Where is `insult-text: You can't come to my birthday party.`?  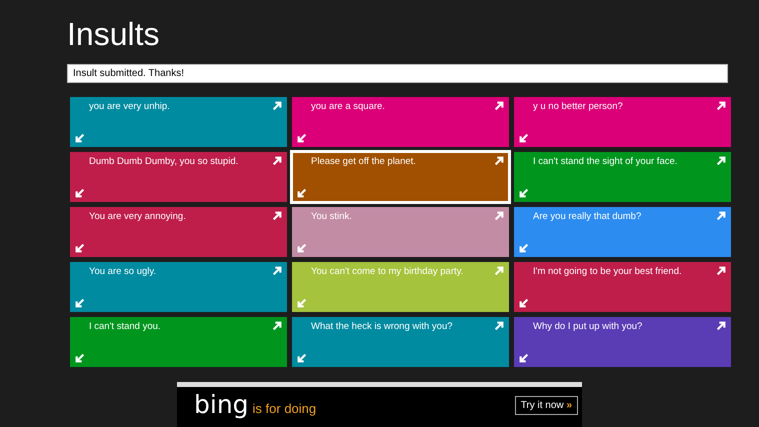 insult-text: You can't come to my birthday party. is located at coordinates (387, 271).